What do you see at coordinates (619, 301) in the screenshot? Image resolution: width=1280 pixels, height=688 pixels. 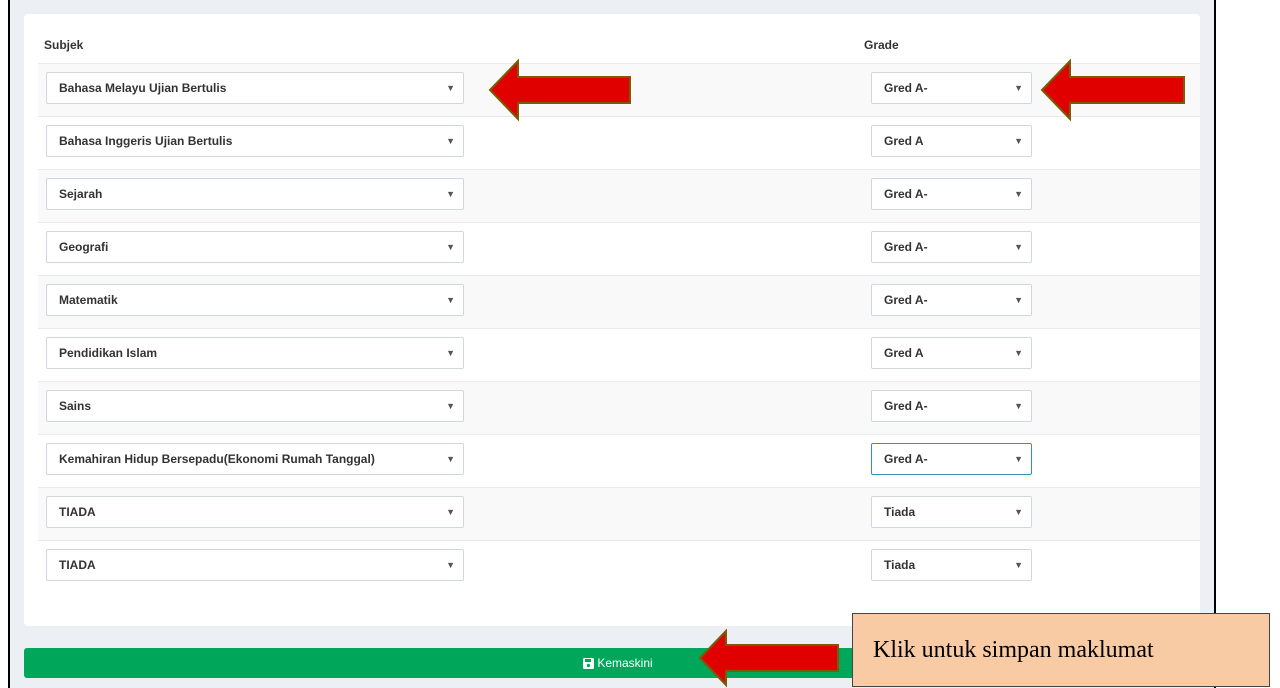 I see `table-row: Matematik ▼ Gred A- ▼` at bounding box center [619, 301].